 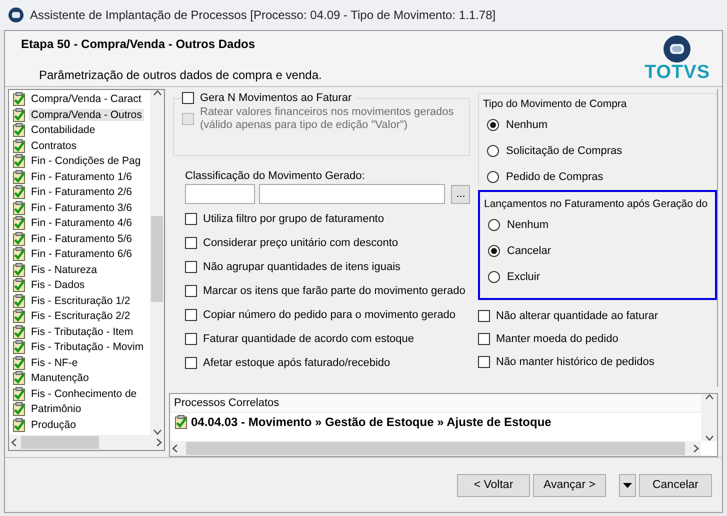 I want to click on panel-title: Processos Correlatos, so click(x=435, y=403).